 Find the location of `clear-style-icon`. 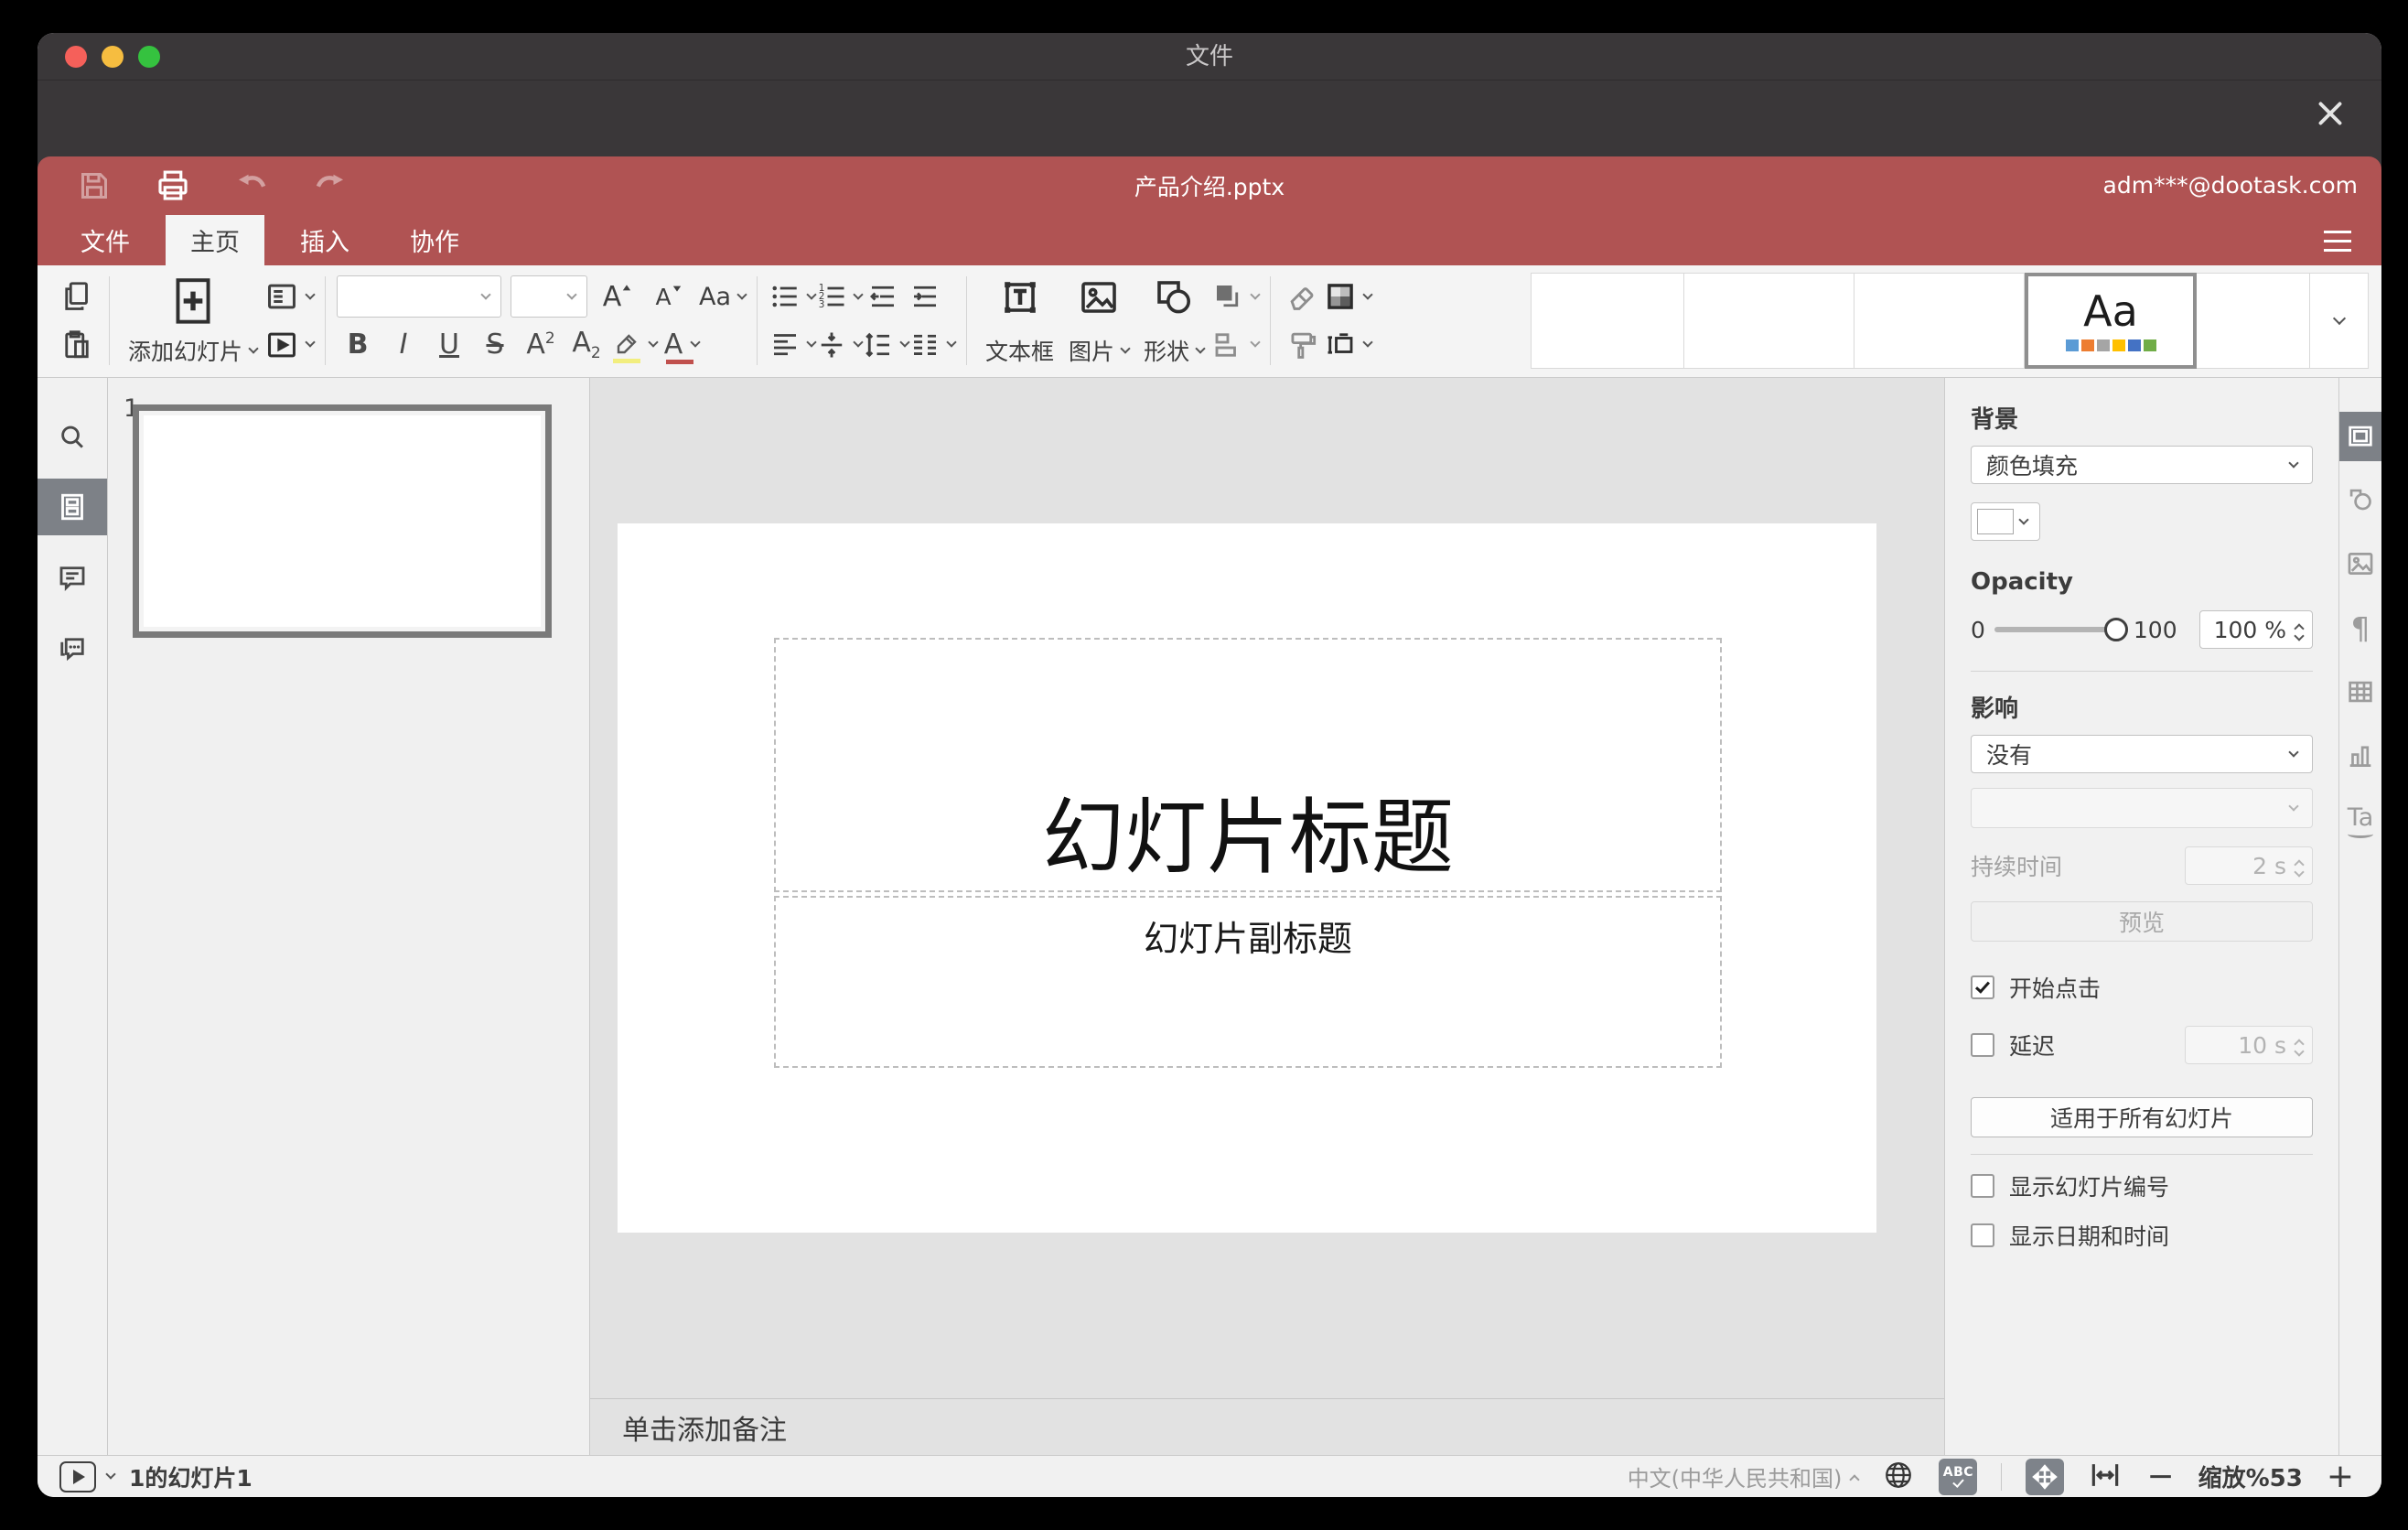

clear-style-icon is located at coordinates (1303, 296).